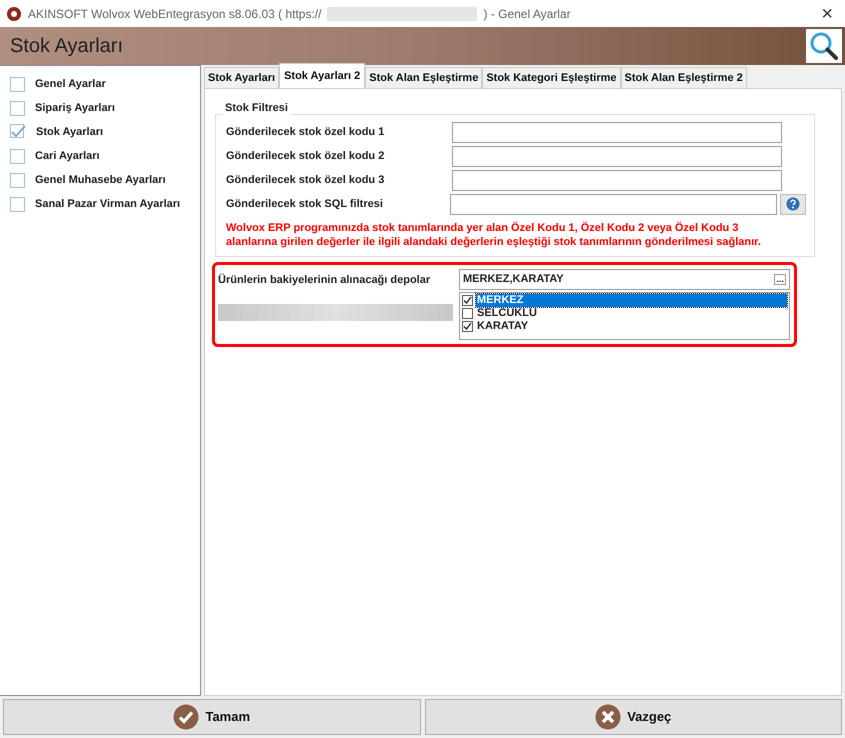  I want to click on sidebar-item-label: Cari Ayarları, so click(67, 156).